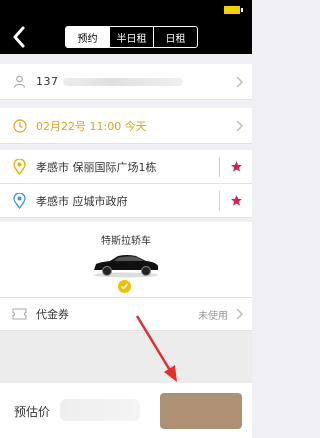  What do you see at coordinates (82, 201) in the screenshot?
I see `destination-value: 孝感市 应城市政府` at bounding box center [82, 201].